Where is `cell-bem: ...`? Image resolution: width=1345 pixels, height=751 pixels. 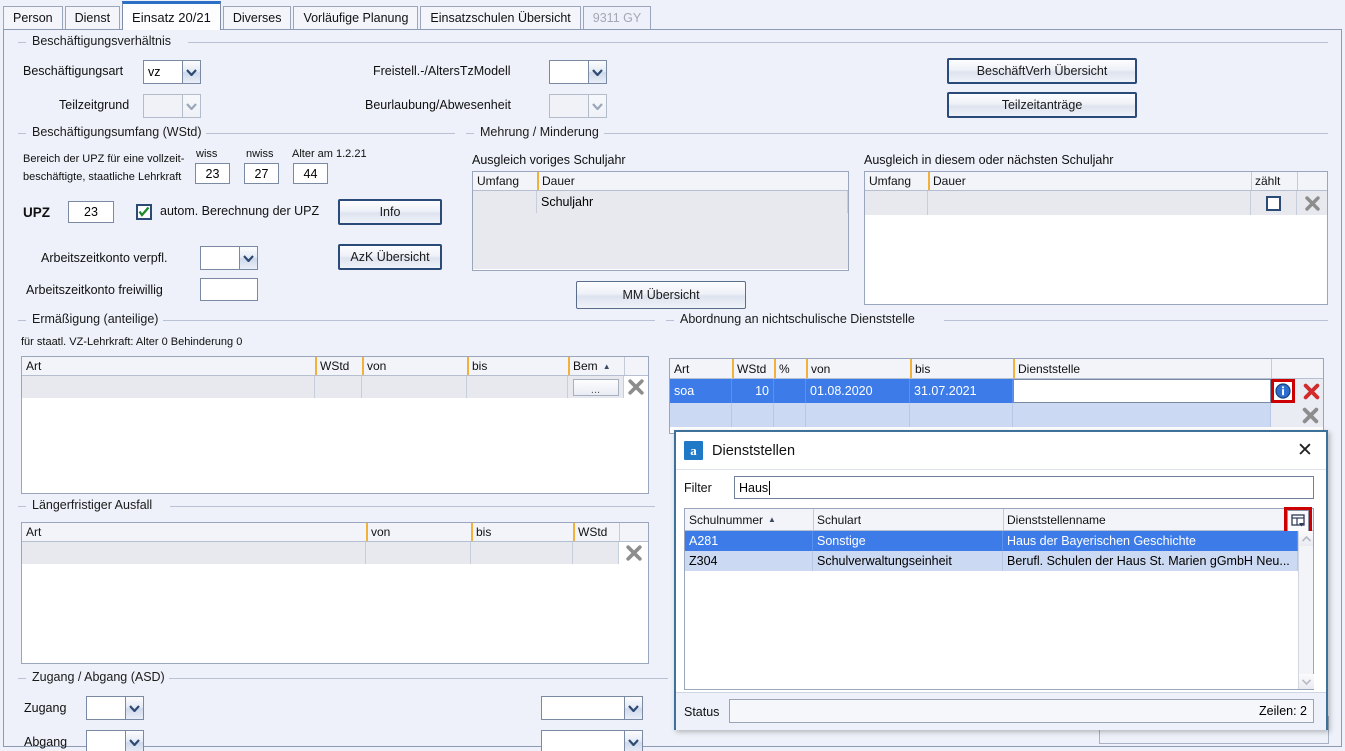 cell-bem: ... is located at coordinates (596, 387).